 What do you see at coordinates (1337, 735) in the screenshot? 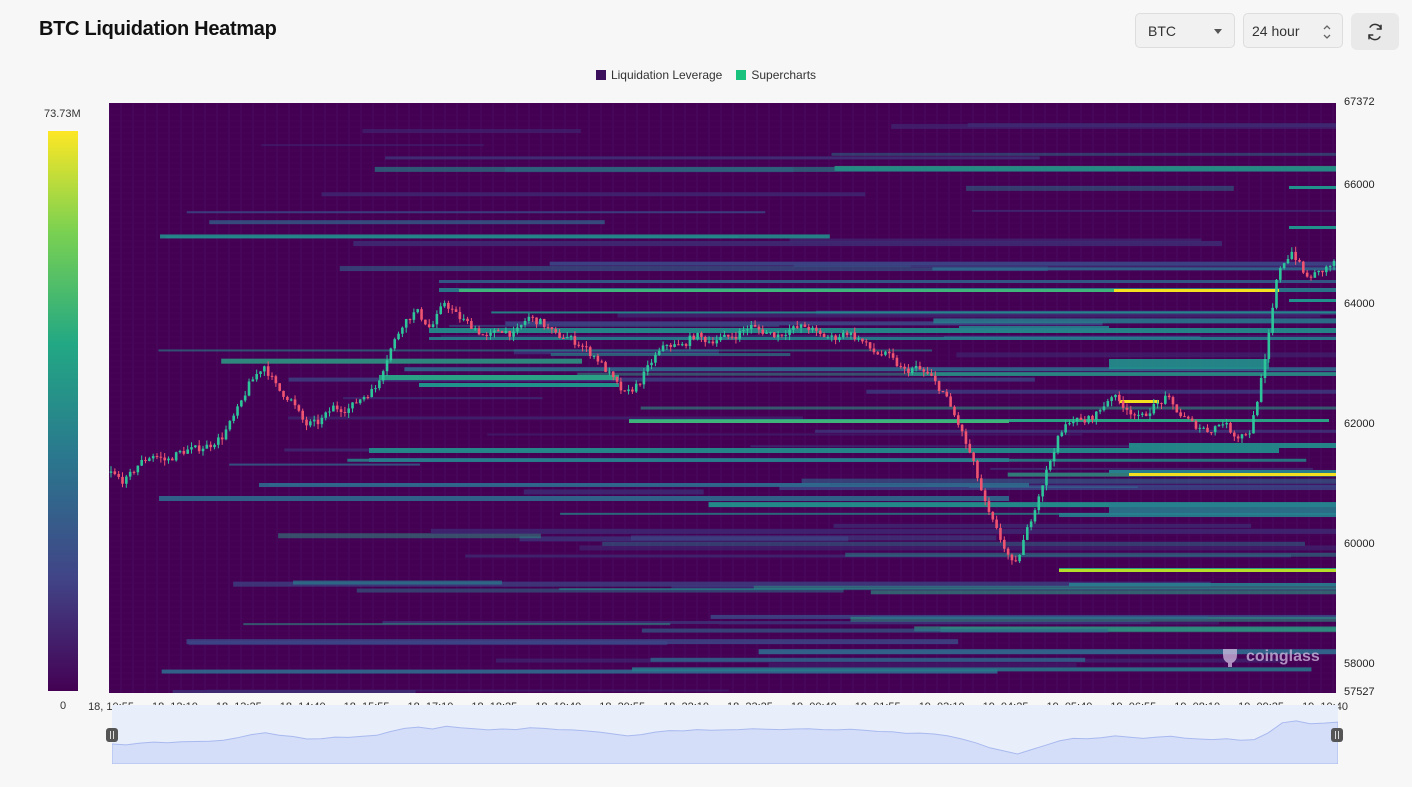
I see `navigator-right-handle` at bounding box center [1337, 735].